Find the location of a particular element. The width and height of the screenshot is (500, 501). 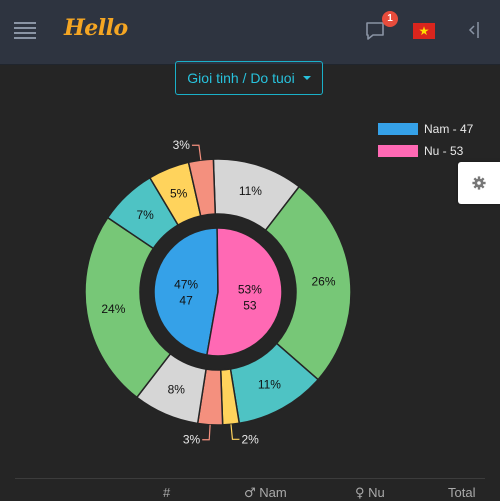

legend-label-nu: Nu - 53 is located at coordinates (444, 151).